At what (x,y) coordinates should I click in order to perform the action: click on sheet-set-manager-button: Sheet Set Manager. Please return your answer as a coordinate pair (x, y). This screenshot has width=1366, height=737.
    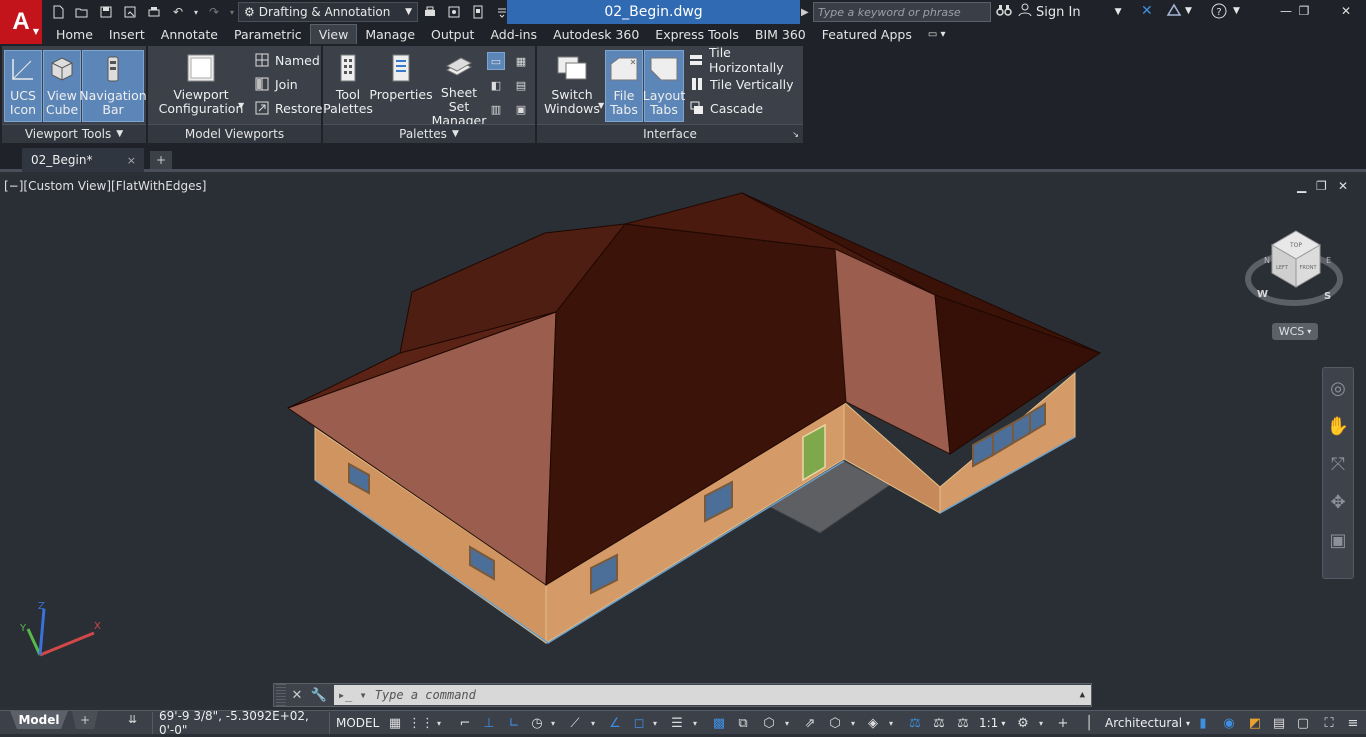
    Looking at the image, I should click on (459, 89).